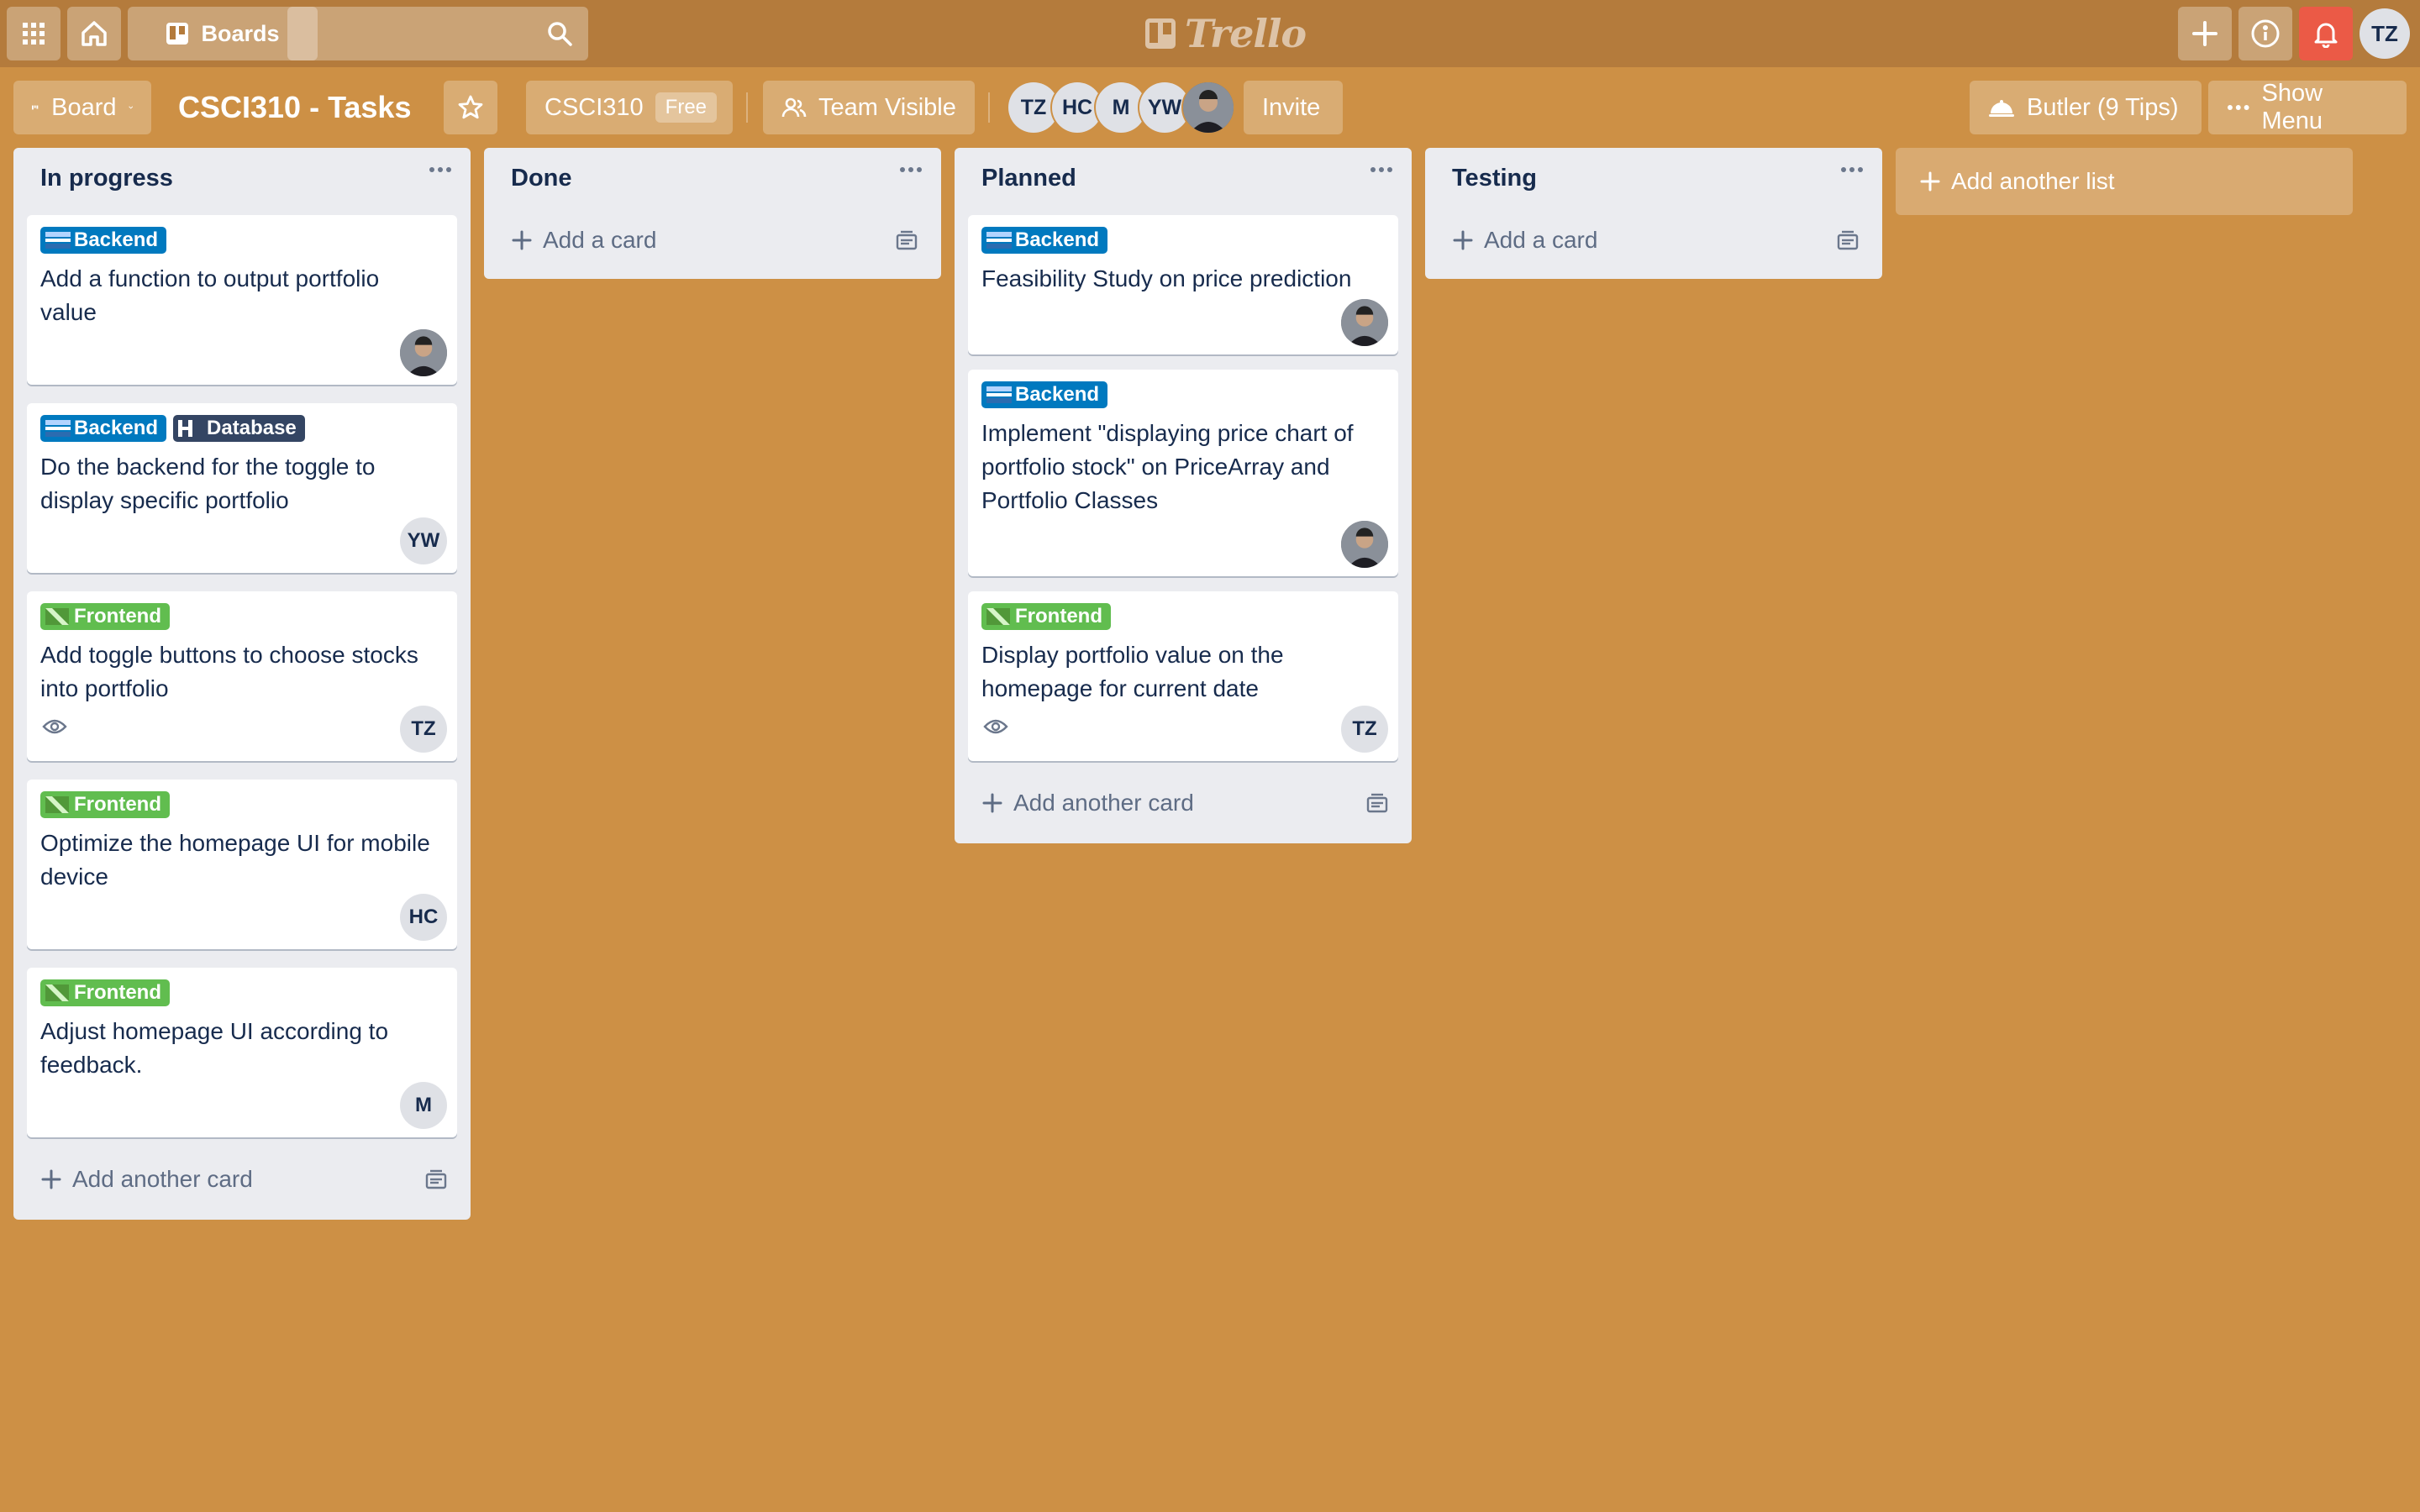  Describe the element at coordinates (541, 178) in the screenshot. I see `list-title: Done` at that location.